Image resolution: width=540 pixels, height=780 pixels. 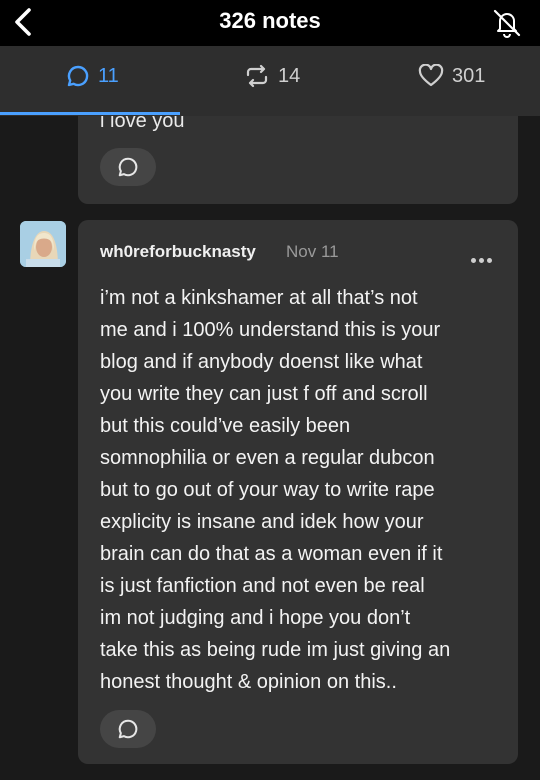 What do you see at coordinates (480, 259) in the screenshot?
I see `more-dots-icon` at bounding box center [480, 259].